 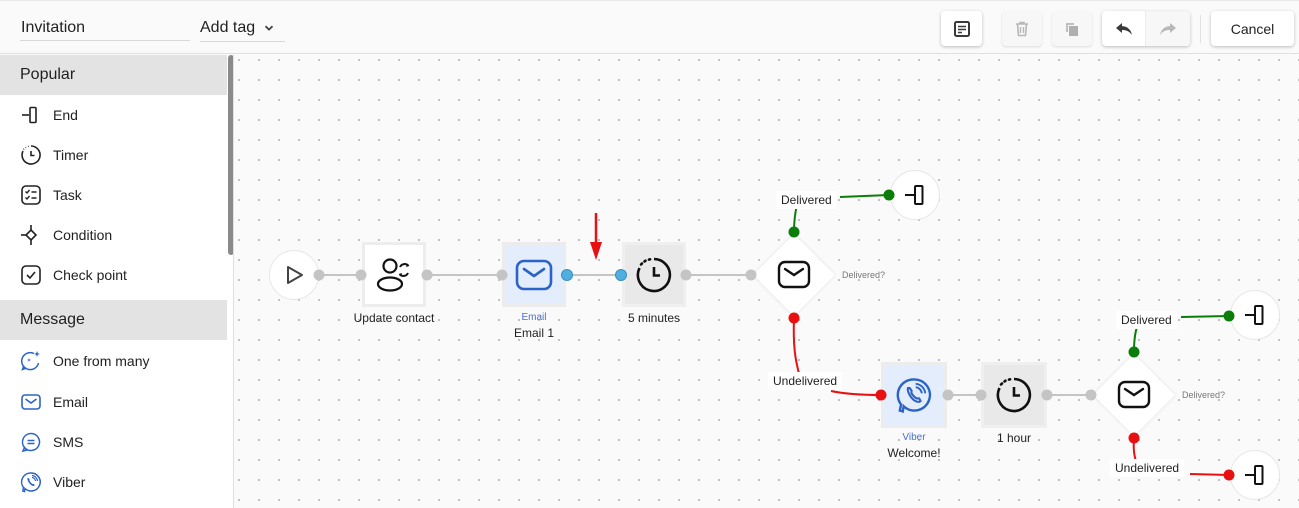 I want to click on play-icon, so click(x=295, y=275).